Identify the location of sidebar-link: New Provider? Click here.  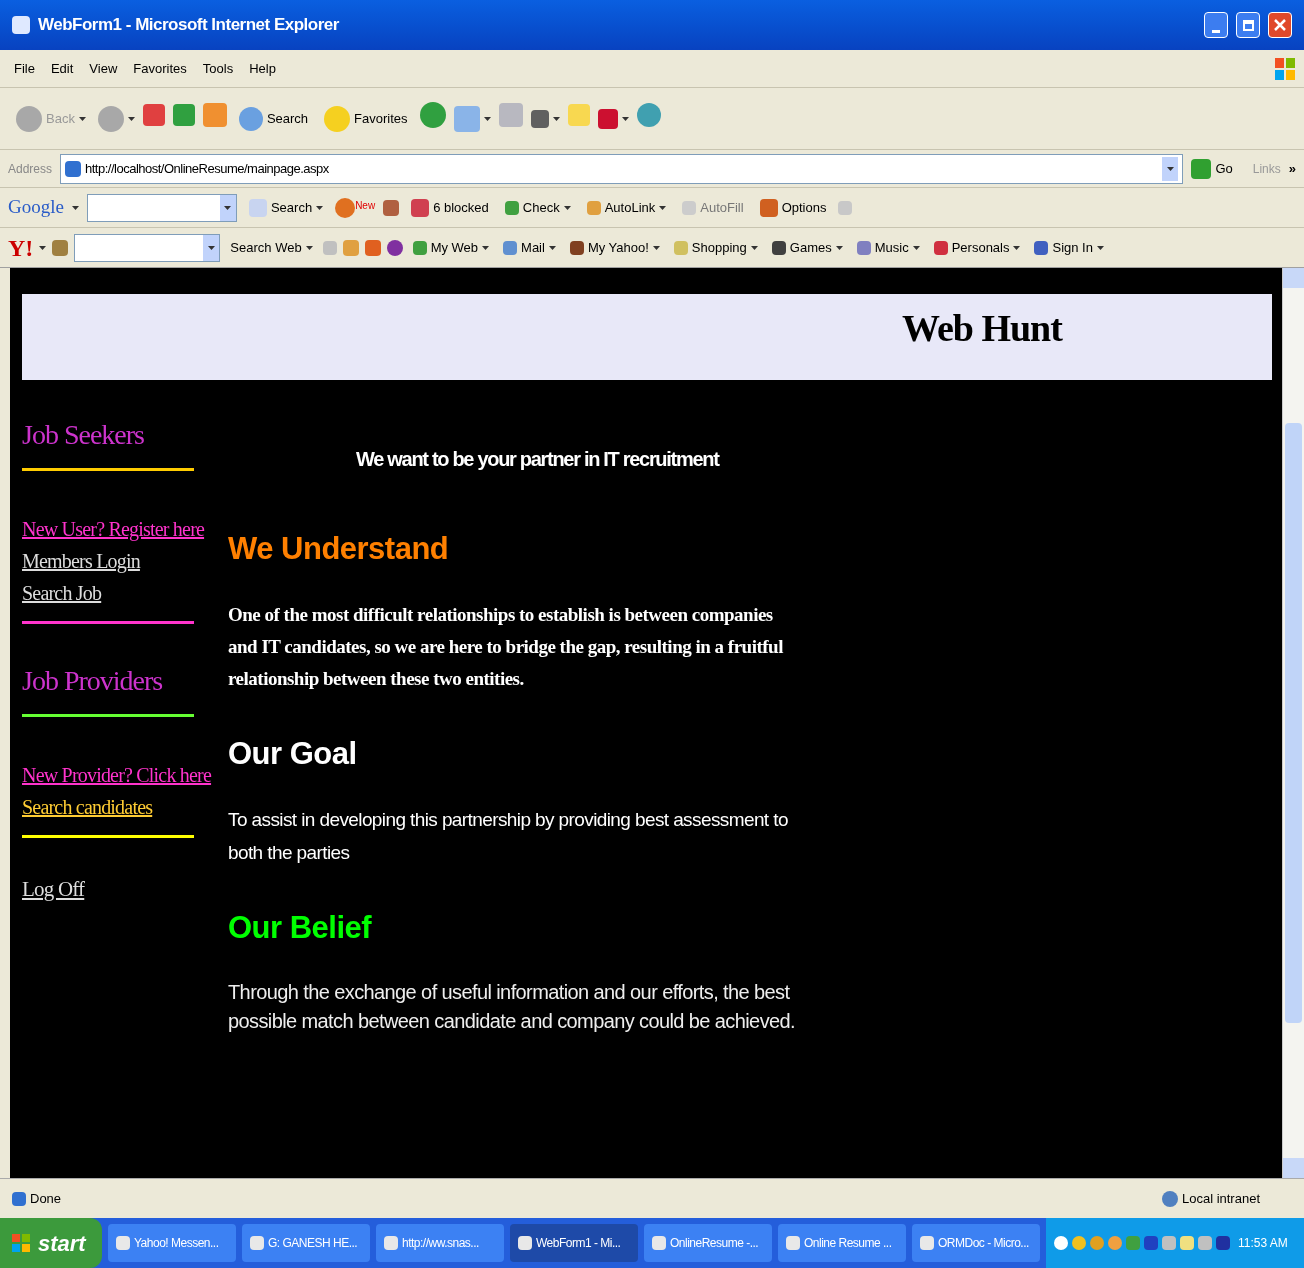
(117, 775).